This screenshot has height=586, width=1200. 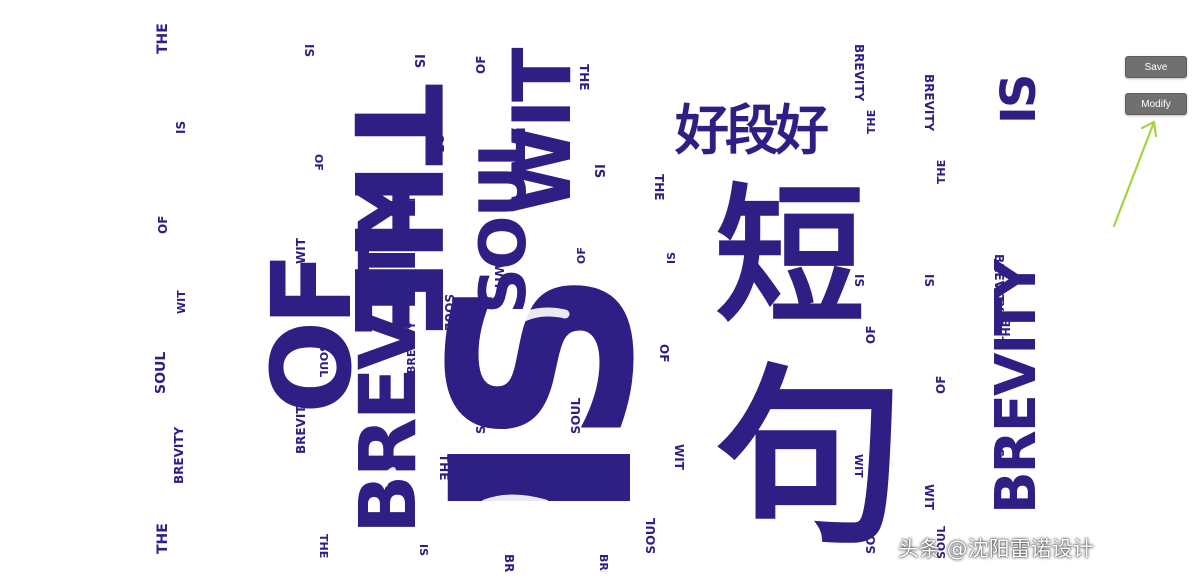 What do you see at coordinates (1156, 67) in the screenshot?
I see `save-button: Save` at bounding box center [1156, 67].